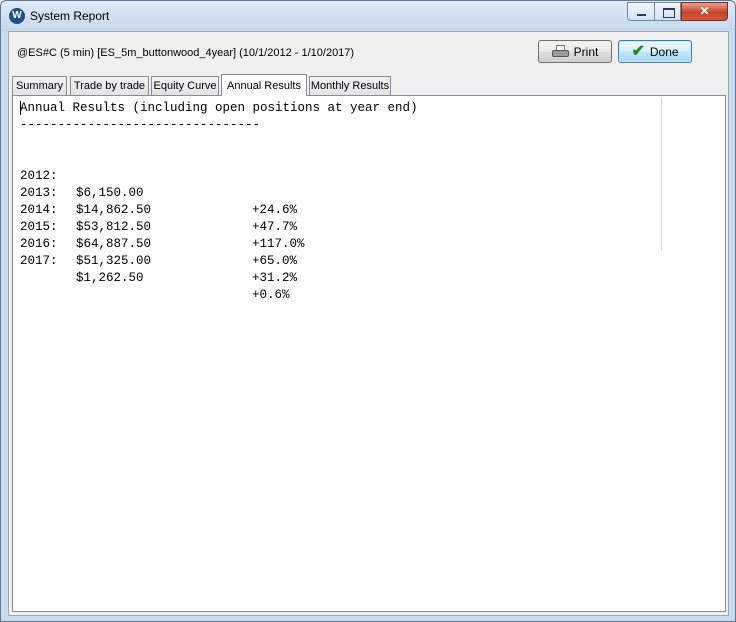  Describe the element at coordinates (185, 85) in the screenshot. I see `tab-equity-curve: Equity Curve` at that location.